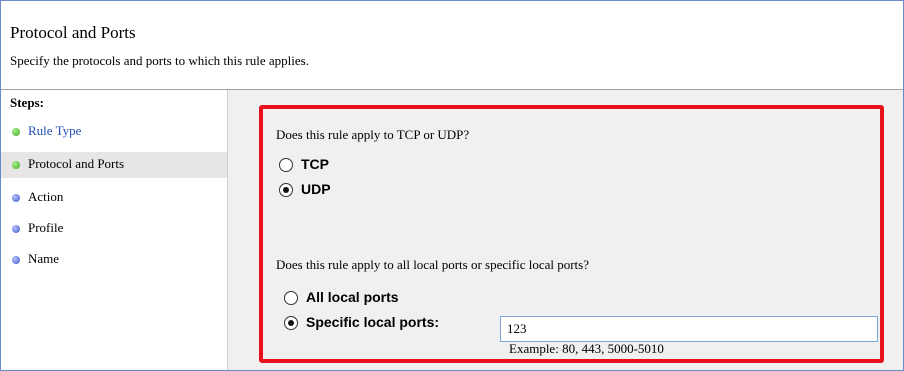 The image size is (904, 371). I want to click on step-name: Name, so click(114, 260).